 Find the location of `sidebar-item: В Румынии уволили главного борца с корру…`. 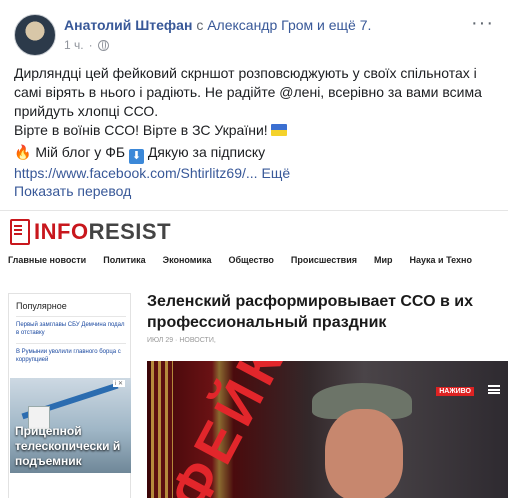

sidebar-item: В Румынии уволили главного борца с корру… is located at coordinates (71, 356).